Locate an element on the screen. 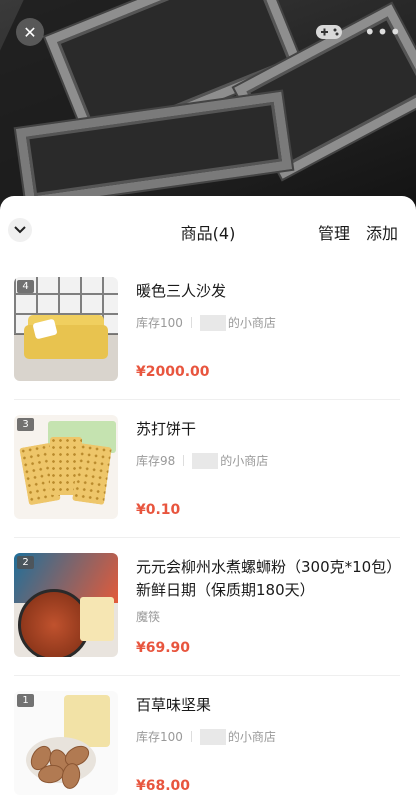  product-price: ¥0.10 is located at coordinates (158, 510).